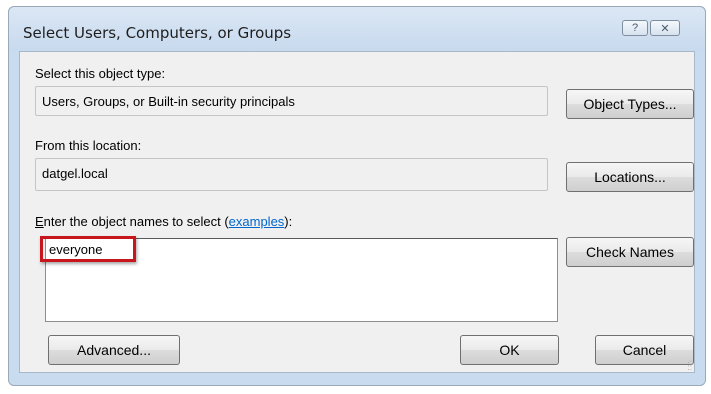 This screenshot has height=394, width=711. What do you see at coordinates (88, 249) in the screenshot?
I see `red-highlight-box` at bounding box center [88, 249].